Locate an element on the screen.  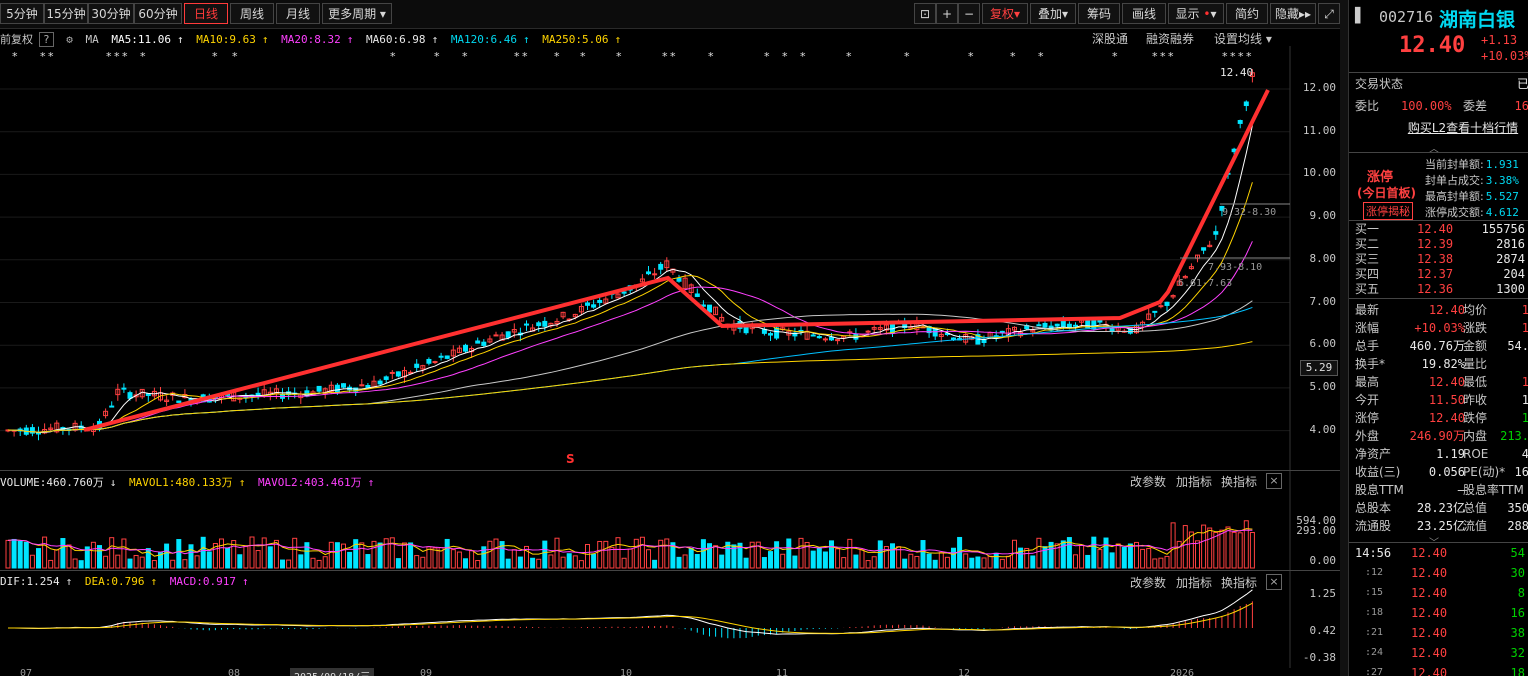
vol-add-indicator-link: 加指标 is located at coordinates (1194, 481).